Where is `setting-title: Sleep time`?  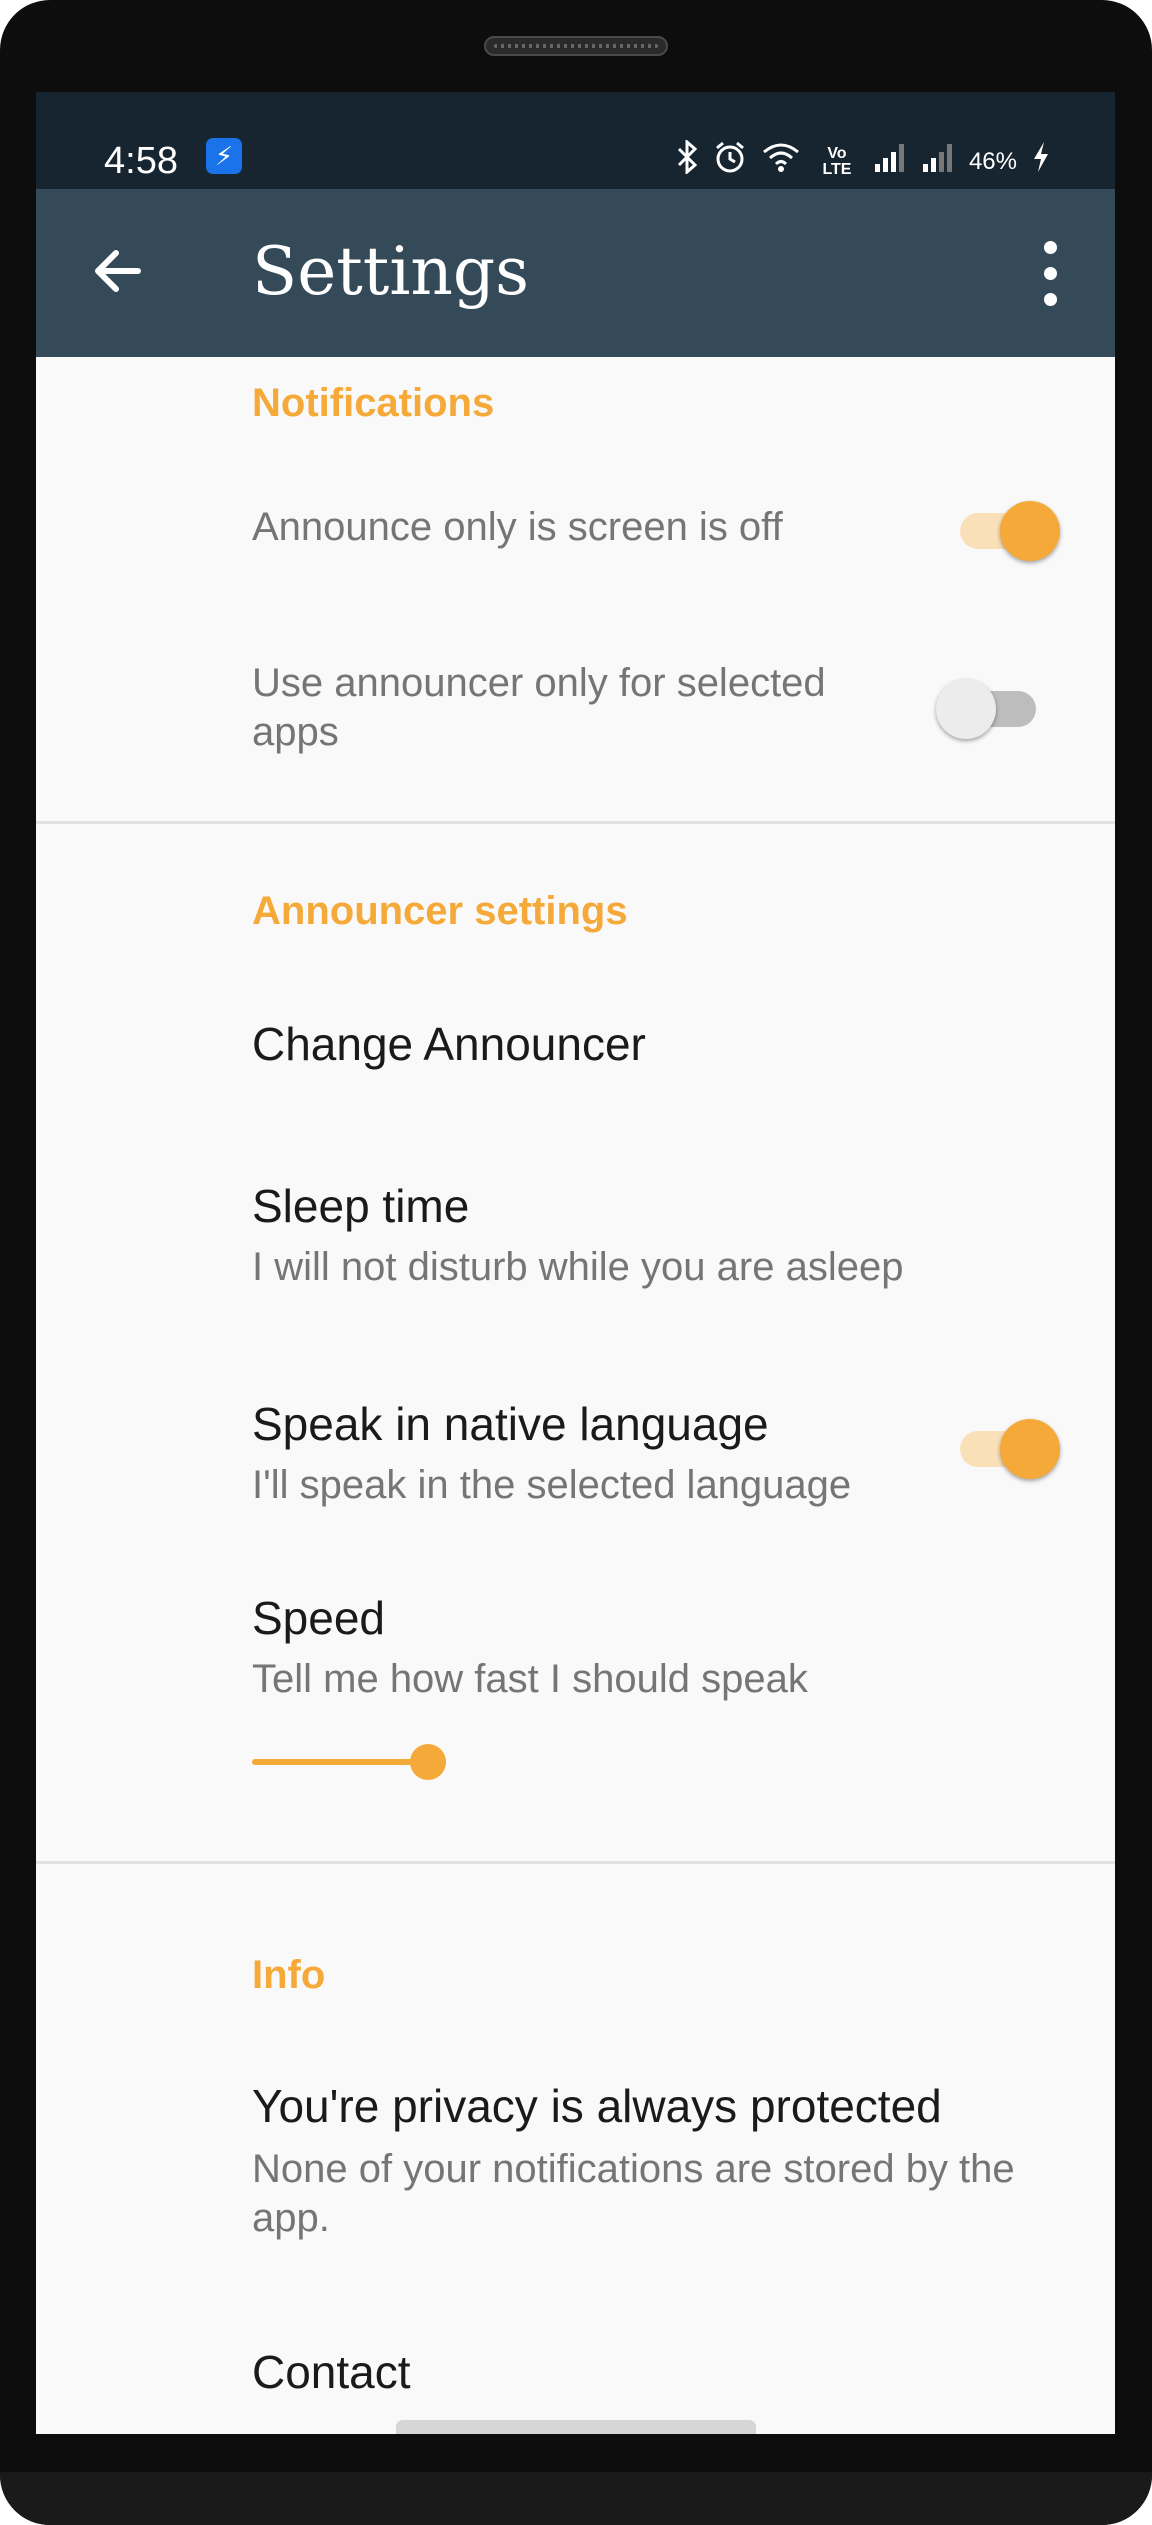
setting-title: Sleep time is located at coordinates (361, 1206).